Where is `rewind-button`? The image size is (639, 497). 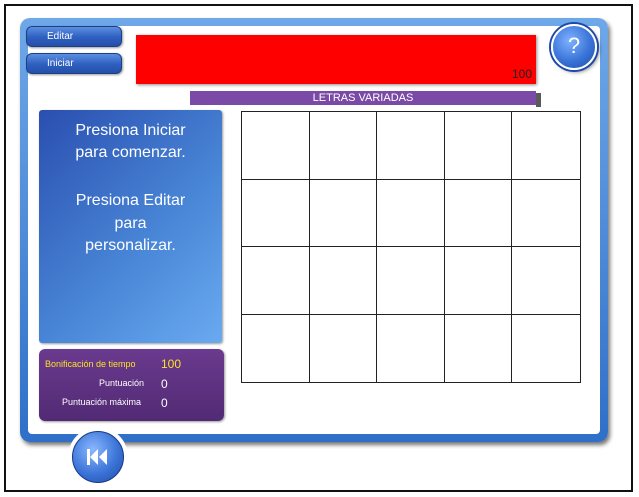
rewind-button is located at coordinates (98, 457).